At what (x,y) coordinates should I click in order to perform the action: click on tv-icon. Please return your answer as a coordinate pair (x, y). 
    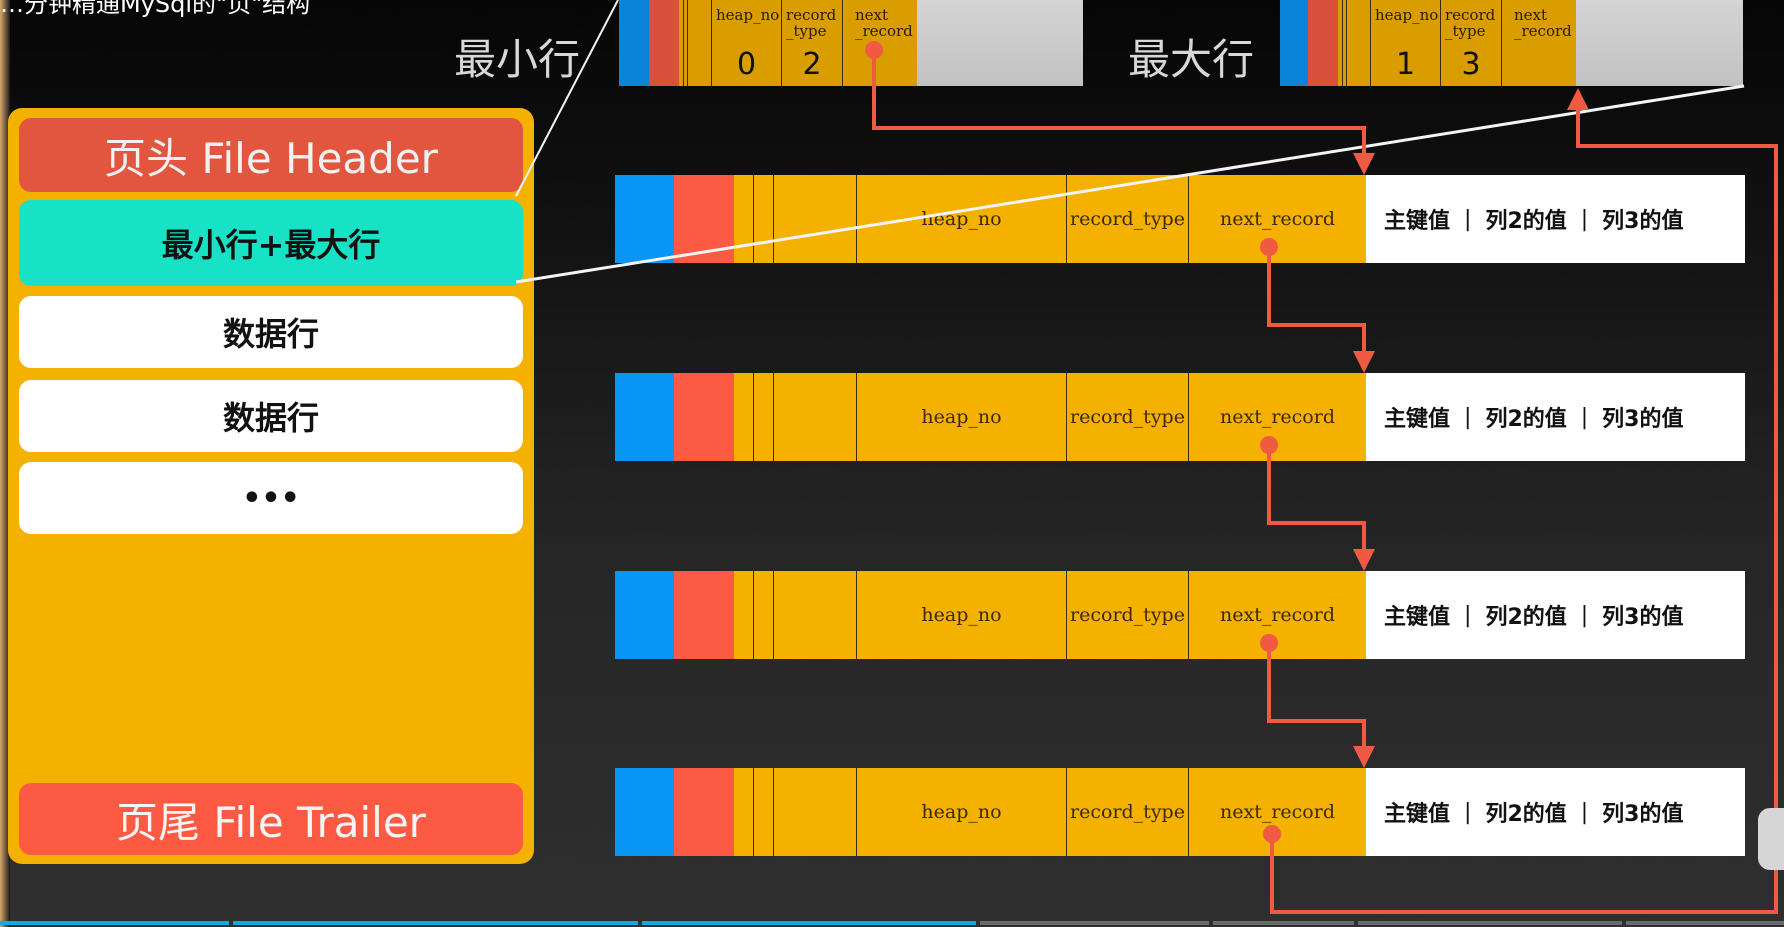
    Looking at the image, I should click on (1771, 839).